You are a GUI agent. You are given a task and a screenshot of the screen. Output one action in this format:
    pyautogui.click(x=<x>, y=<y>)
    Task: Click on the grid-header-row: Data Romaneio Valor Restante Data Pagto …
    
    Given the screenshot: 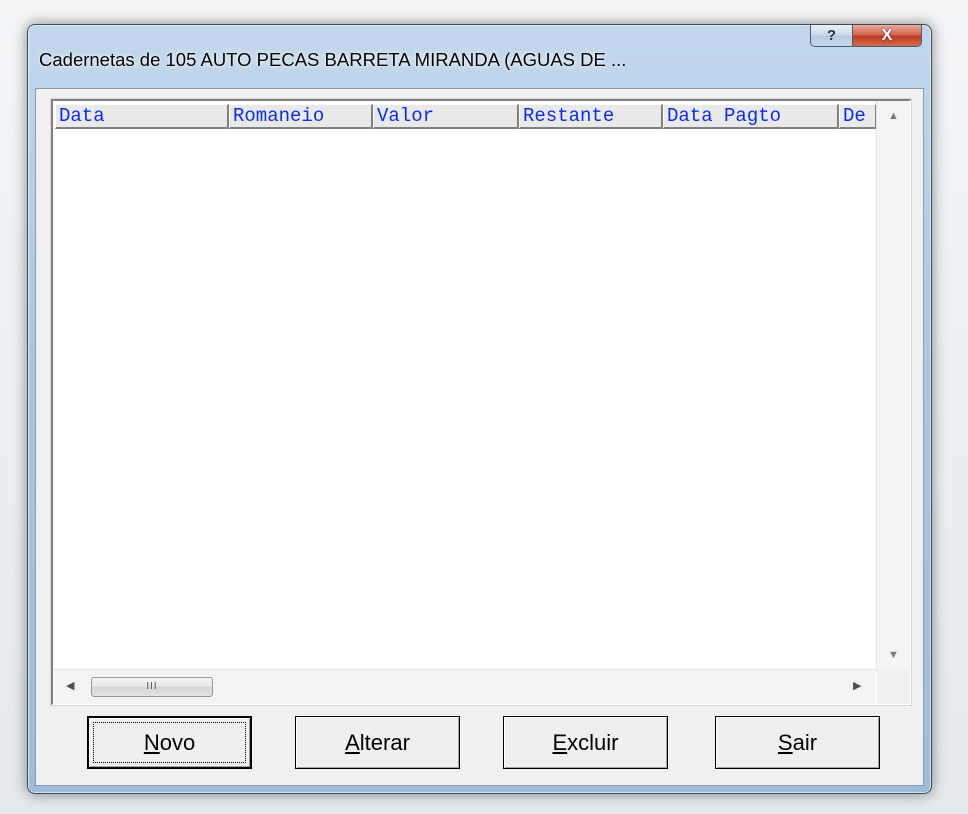 What is the action you would take?
    pyautogui.click(x=466, y=116)
    